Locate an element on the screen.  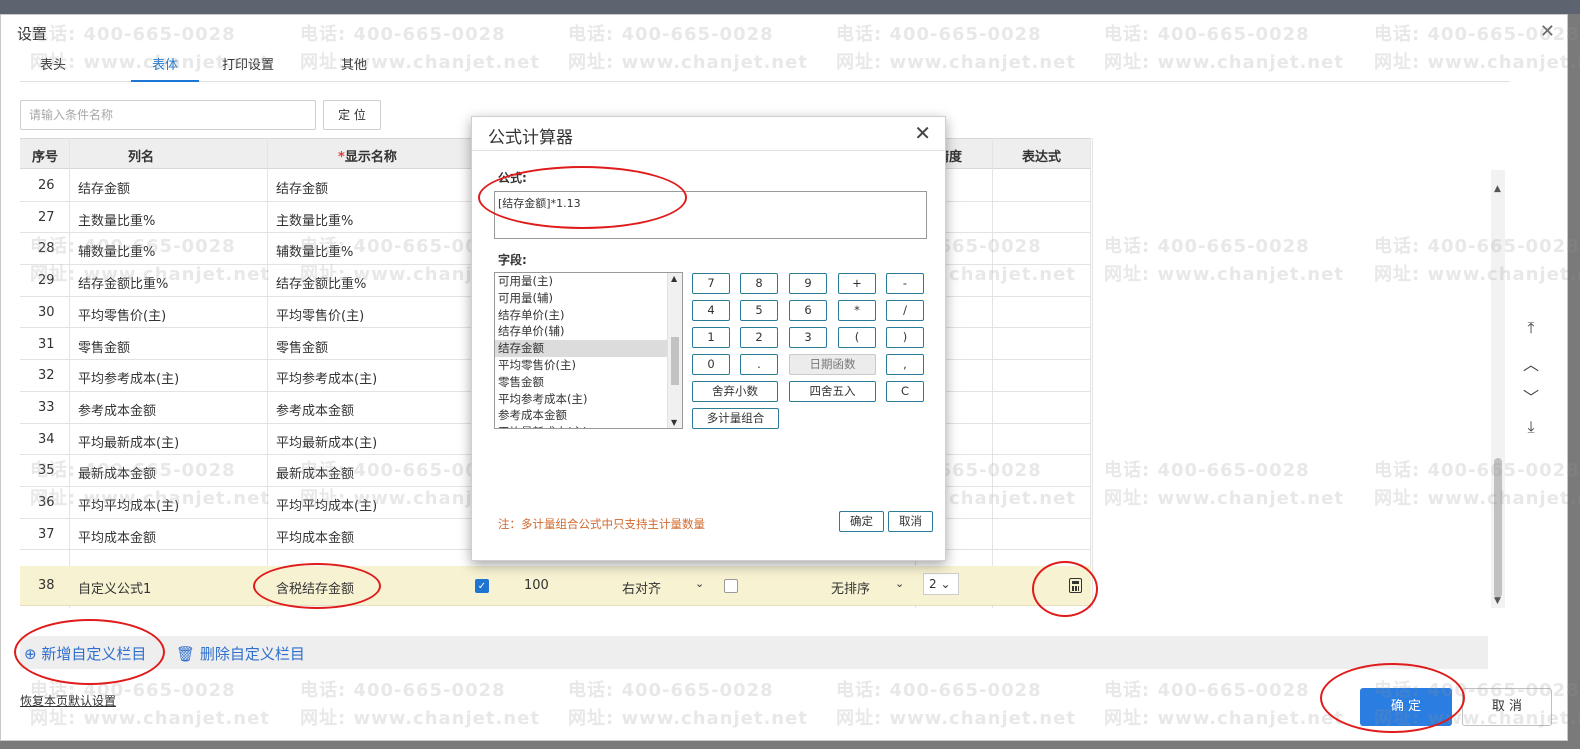
row-col-name: 平均最新成本(主) is located at coordinates (129, 443).